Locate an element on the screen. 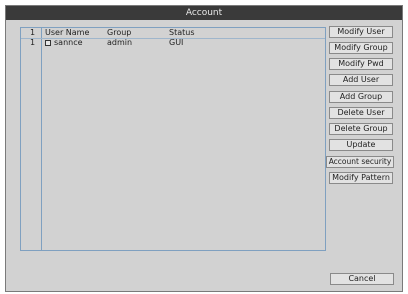 The width and height of the screenshot is (408, 294). add-user-button: Add User is located at coordinates (361, 80).